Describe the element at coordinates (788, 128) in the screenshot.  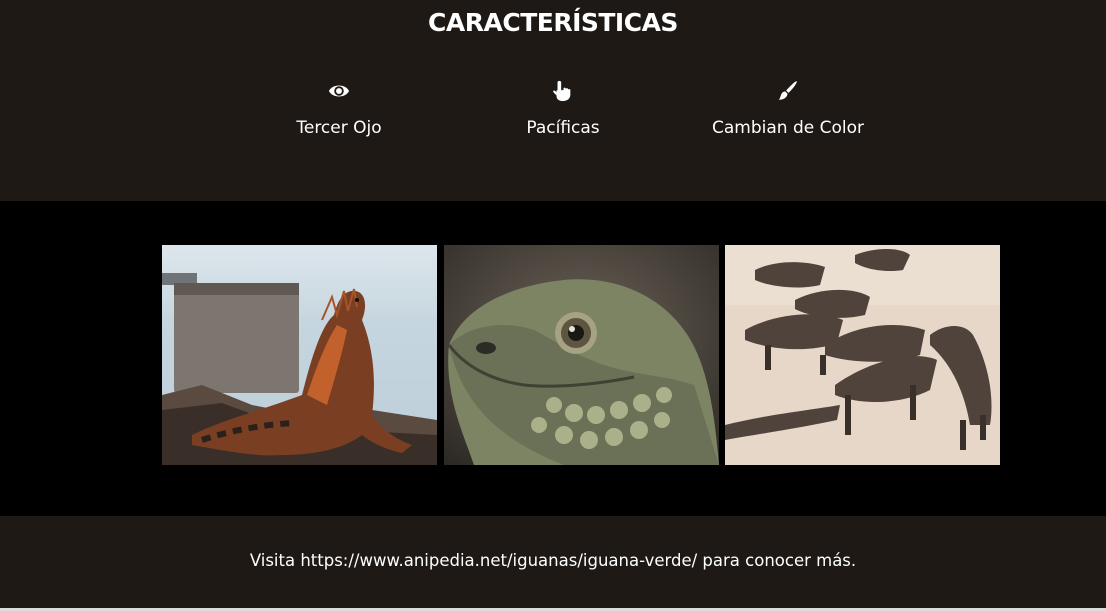
I see `feature-label: Cambian de Color` at that location.